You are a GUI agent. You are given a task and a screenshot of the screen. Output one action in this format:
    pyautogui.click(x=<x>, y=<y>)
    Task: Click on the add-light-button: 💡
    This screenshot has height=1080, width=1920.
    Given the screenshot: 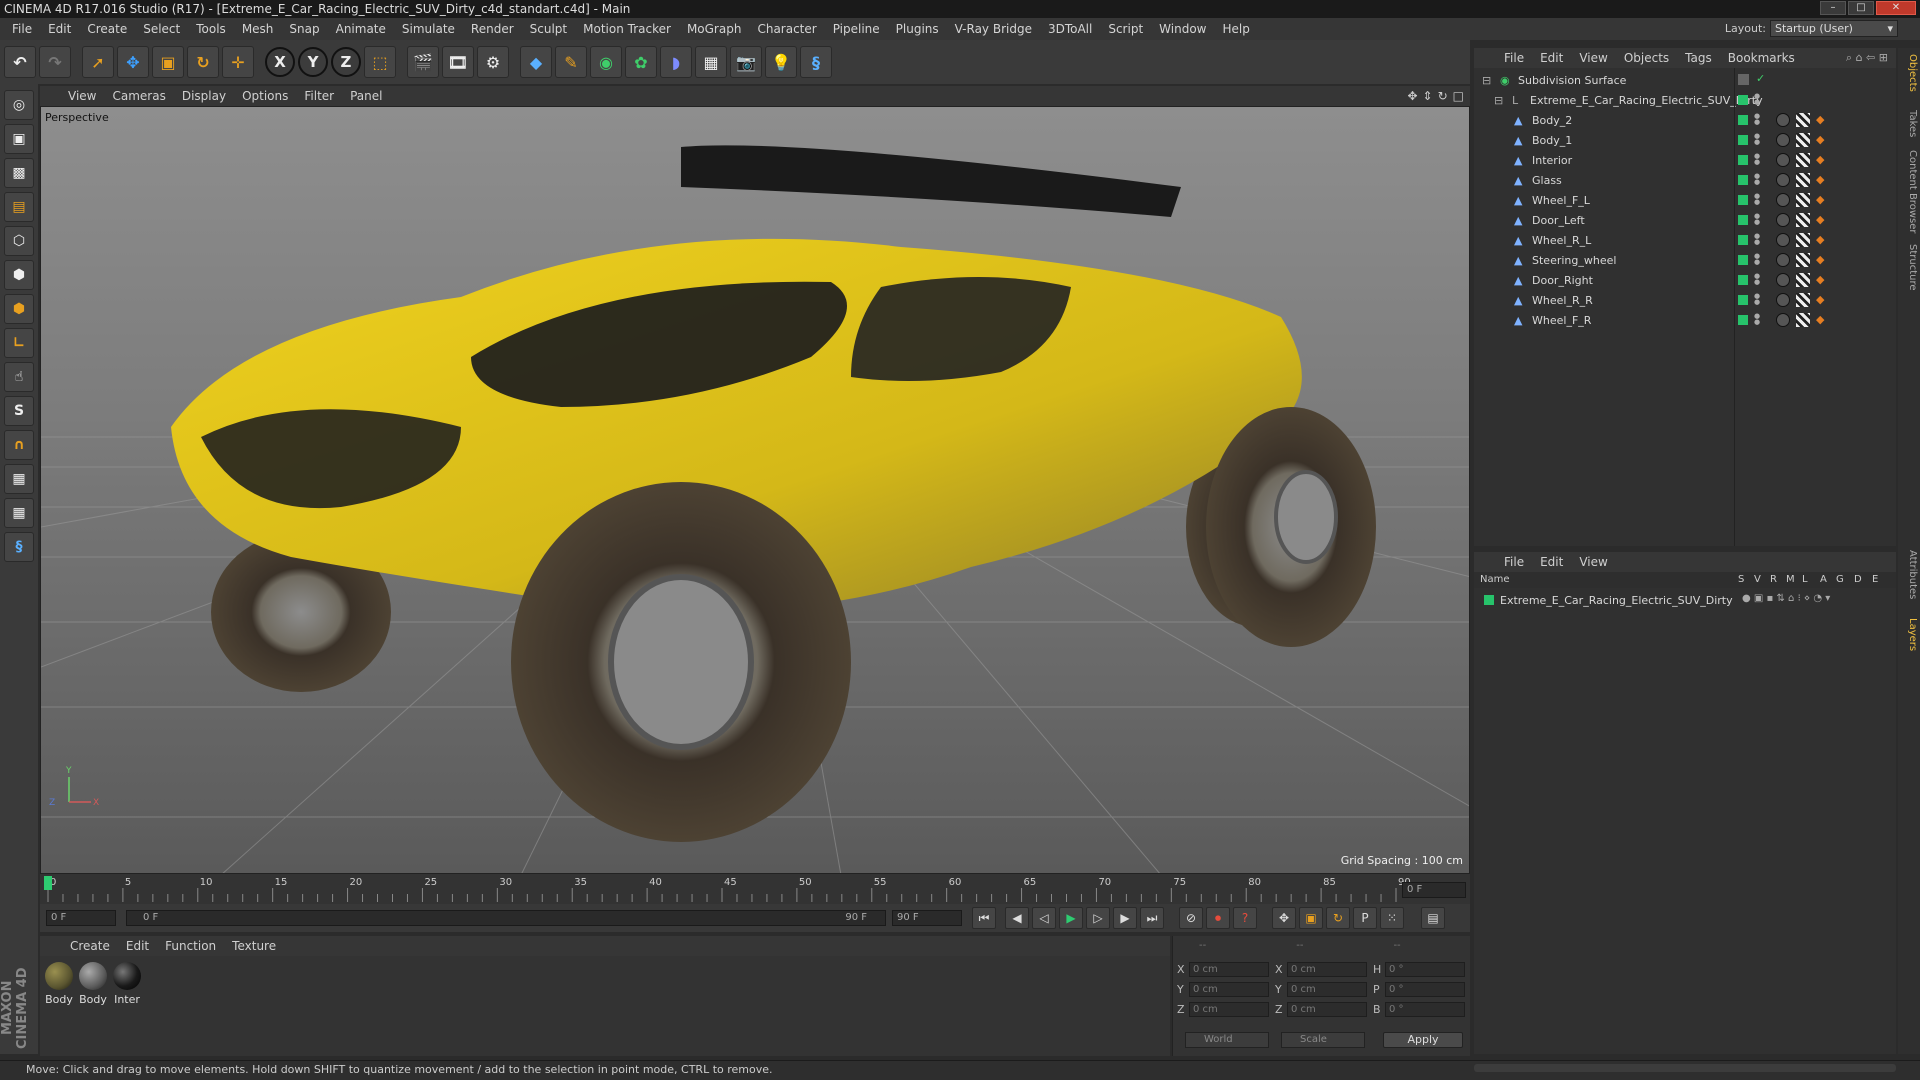 What is the action you would take?
    pyautogui.click(x=781, y=62)
    